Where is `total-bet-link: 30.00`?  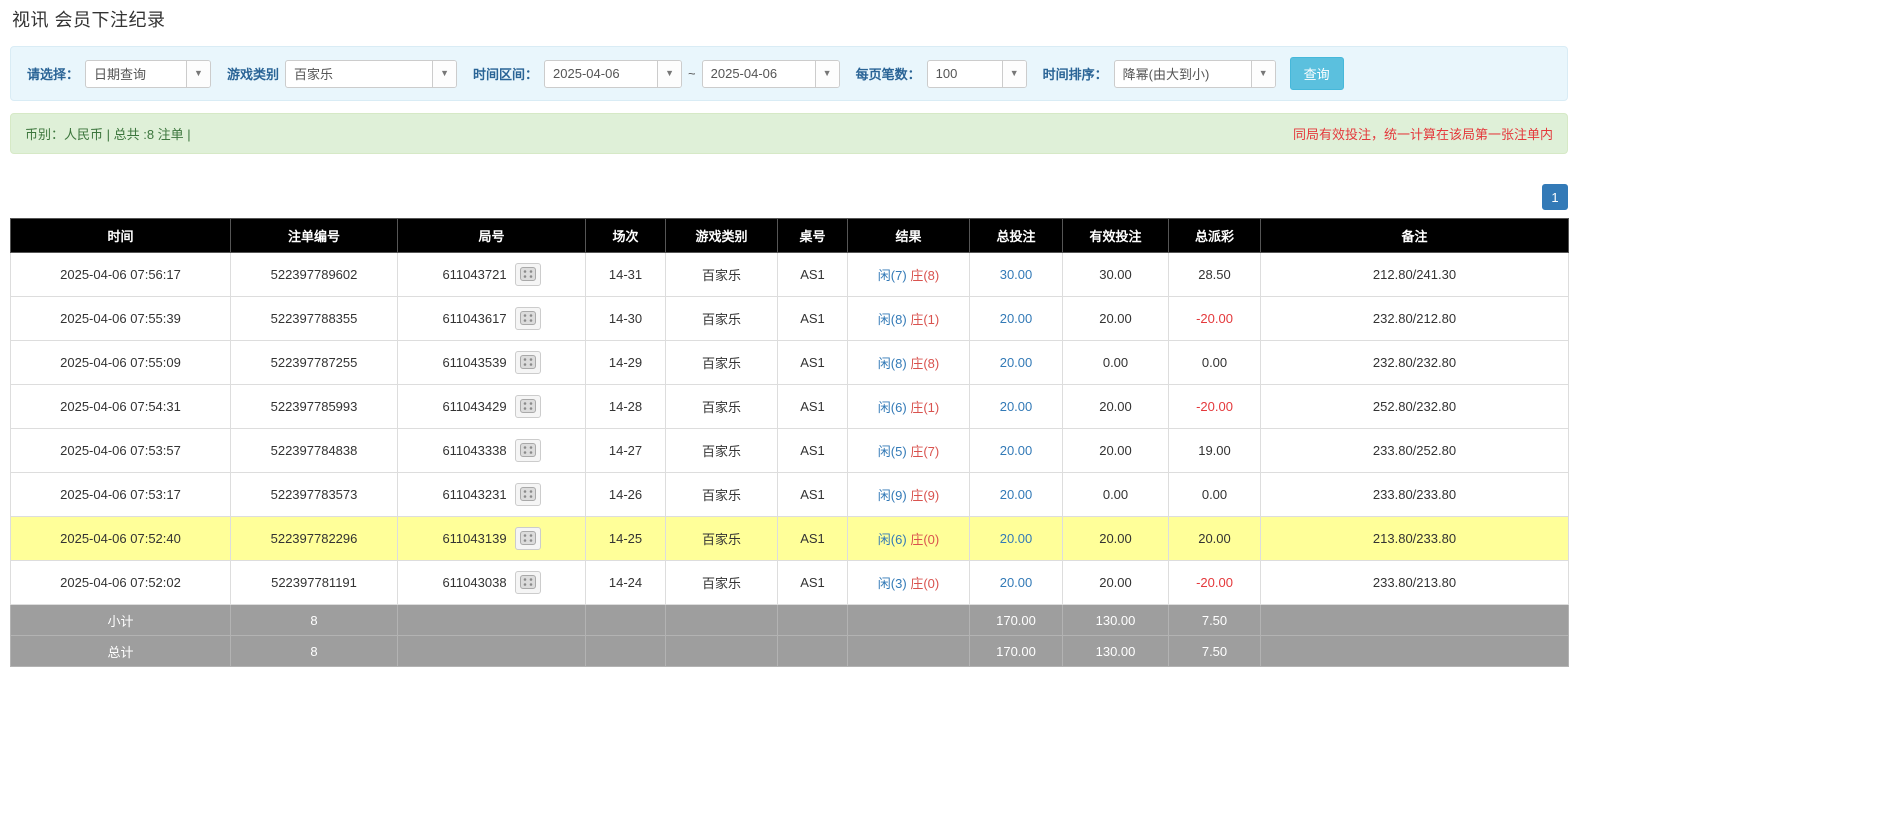 total-bet-link: 30.00 is located at coordinates (1016, 274).